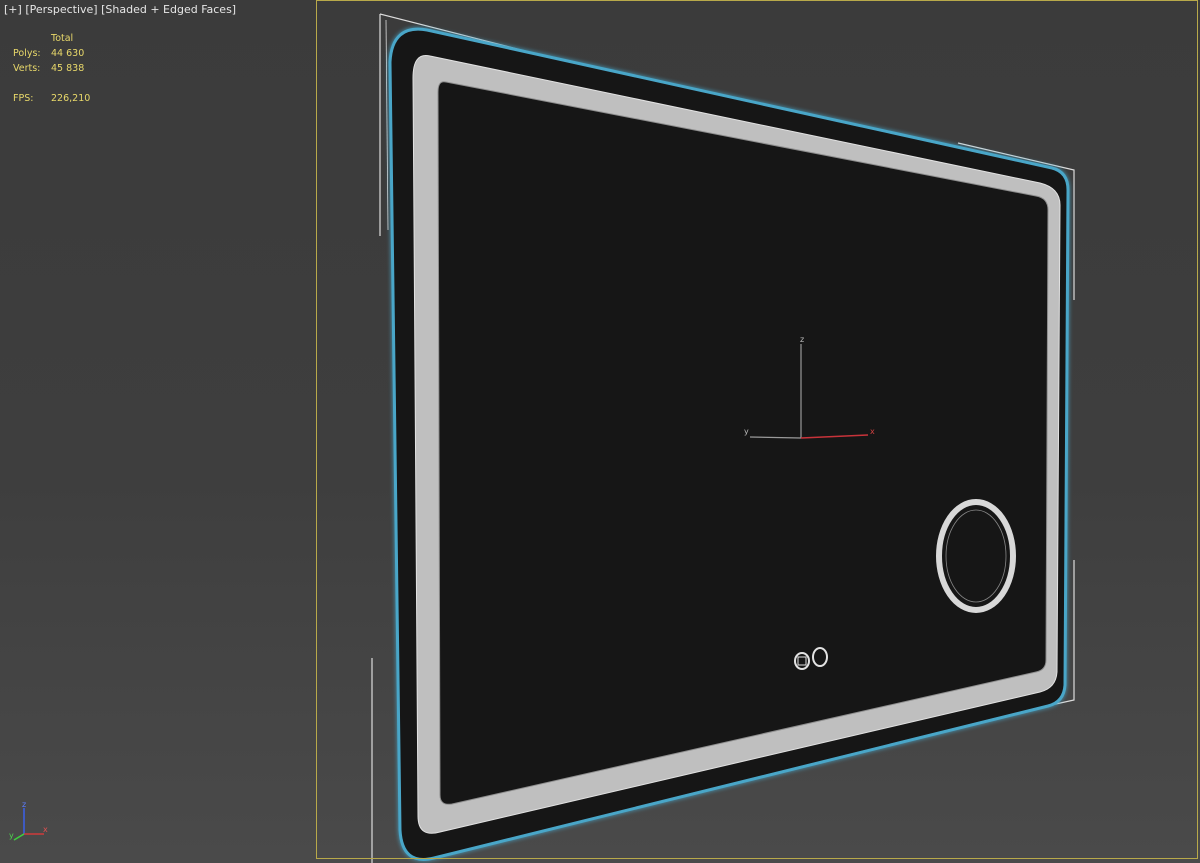 This screenshot has height=863, width=1200. I want to click on world-axis-tripod: z y x, so click(28, 820).